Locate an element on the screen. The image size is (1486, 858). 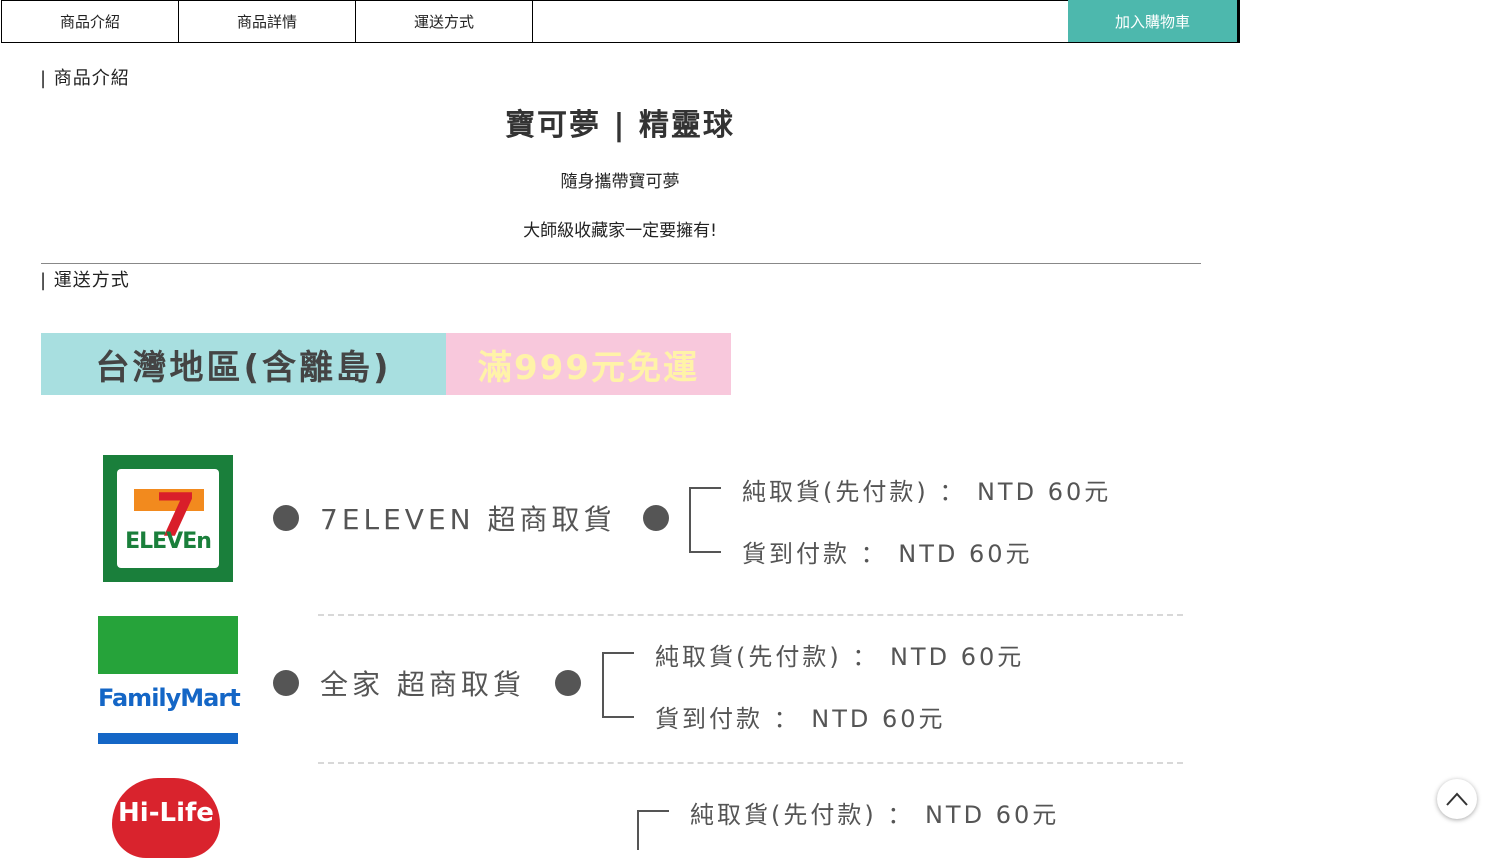
tab-shipping: 運送方式 is located at coordinates (444, 21).